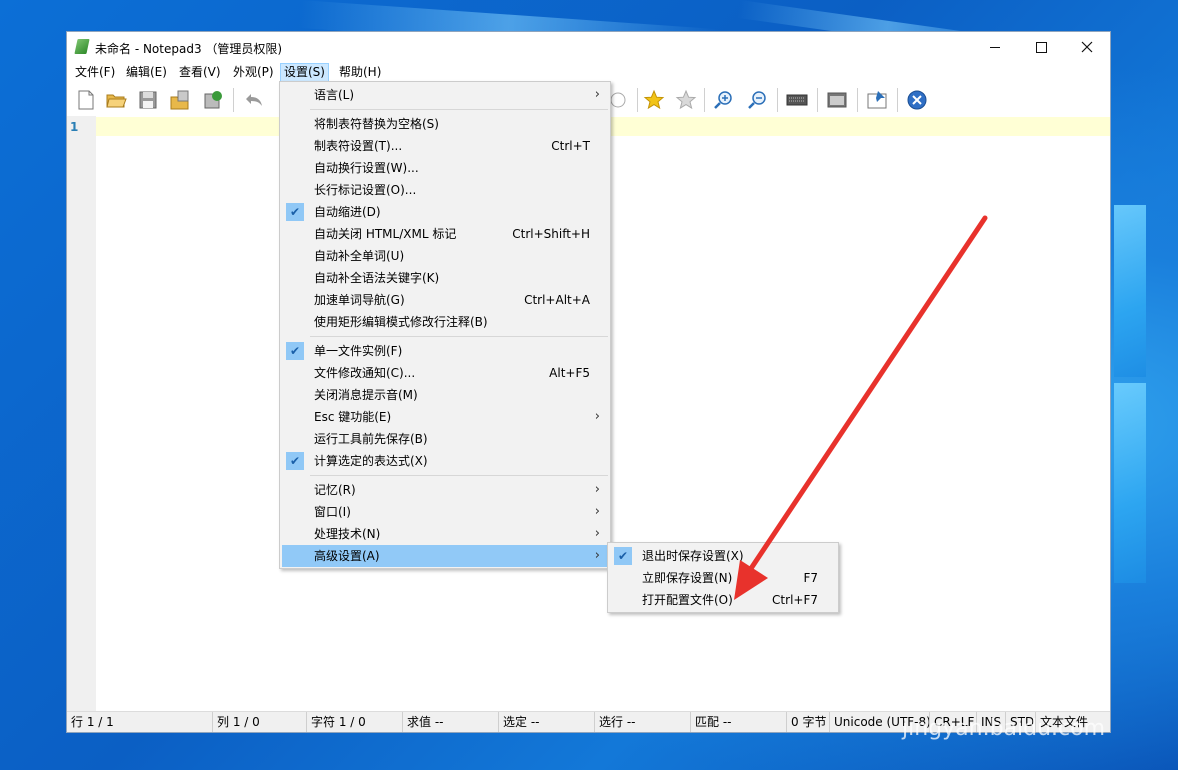 The width and height of the screenshot is (1178, 770). I want to click on watermark-brand: Bai, so click(936, 685).